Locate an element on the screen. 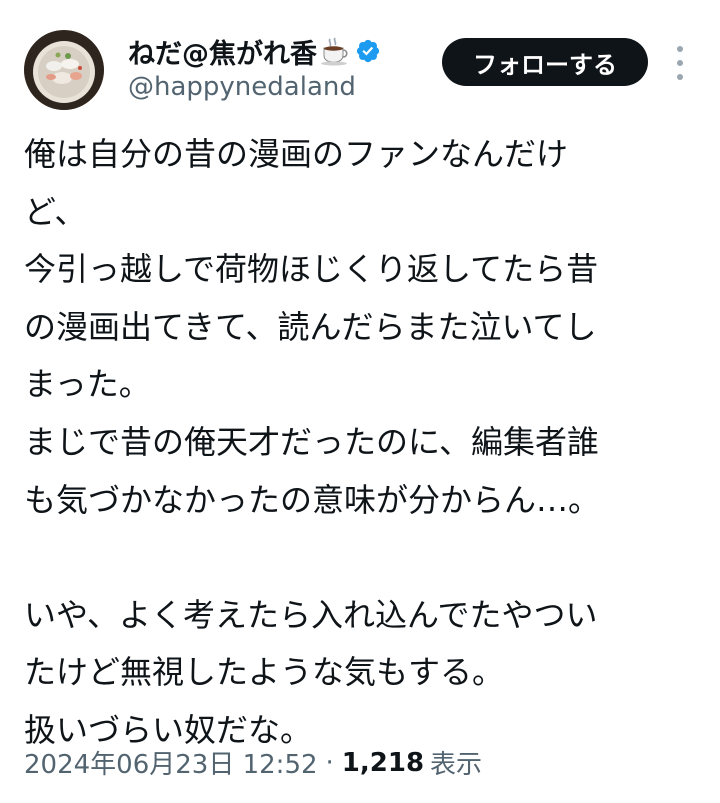  tweet-text-line: の漫画出てきて、読んだらまた泣いてし is located at coordinates (310, 326).